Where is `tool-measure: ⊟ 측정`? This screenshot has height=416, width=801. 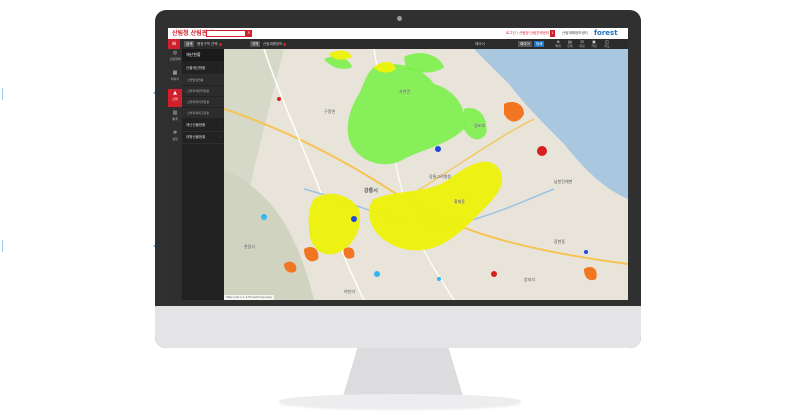
tool-measure: ⊟ 측정 is located at coordinates (582, 44).